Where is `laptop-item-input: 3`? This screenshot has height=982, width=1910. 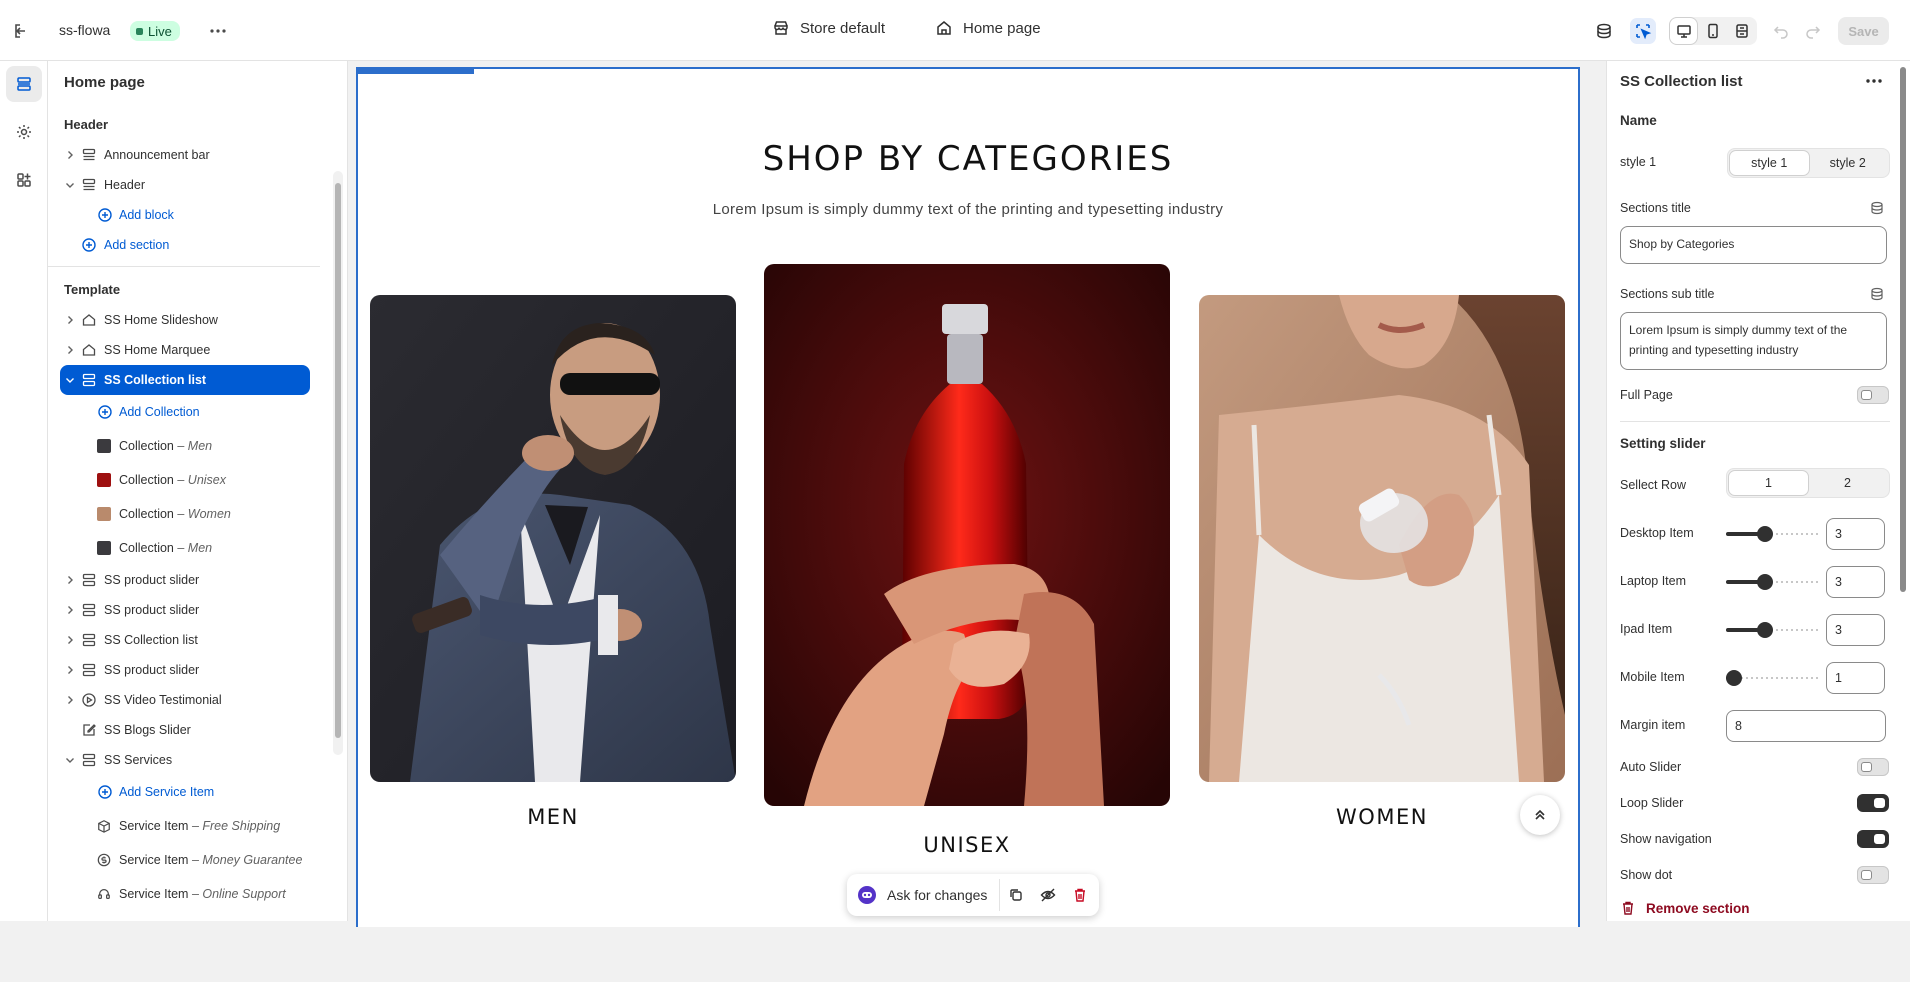
laptop-item-input: 3 is located at coordinates (1855, 582).